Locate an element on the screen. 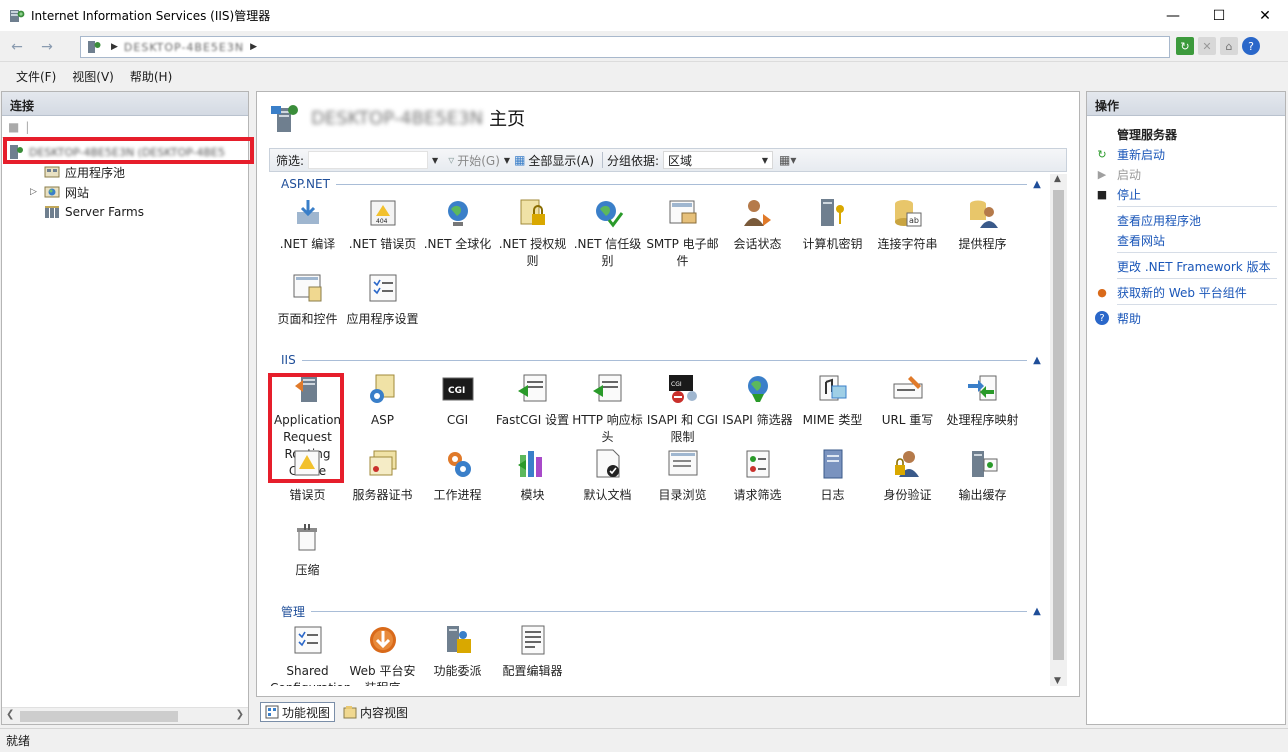 This screenshot has width=1288, height=752. refresh-icon: ↻ is located at coordinates (1185, 46).